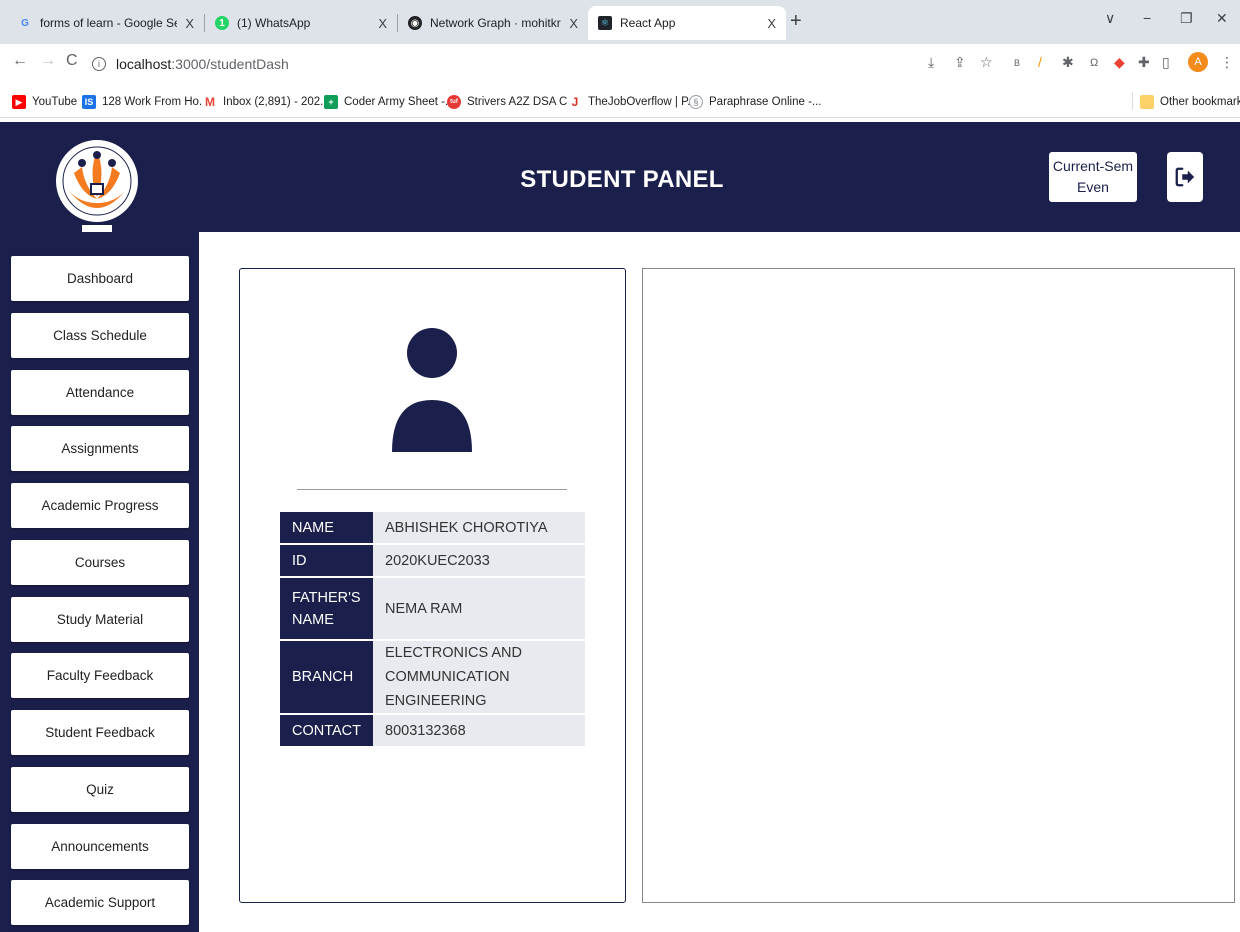 The image size is (1240, 932). What do you see at coordinates (100, 902) in the screenshot?
I see `sidebar-item-academic-support: Academic Support` at bounding box center [100, 902].